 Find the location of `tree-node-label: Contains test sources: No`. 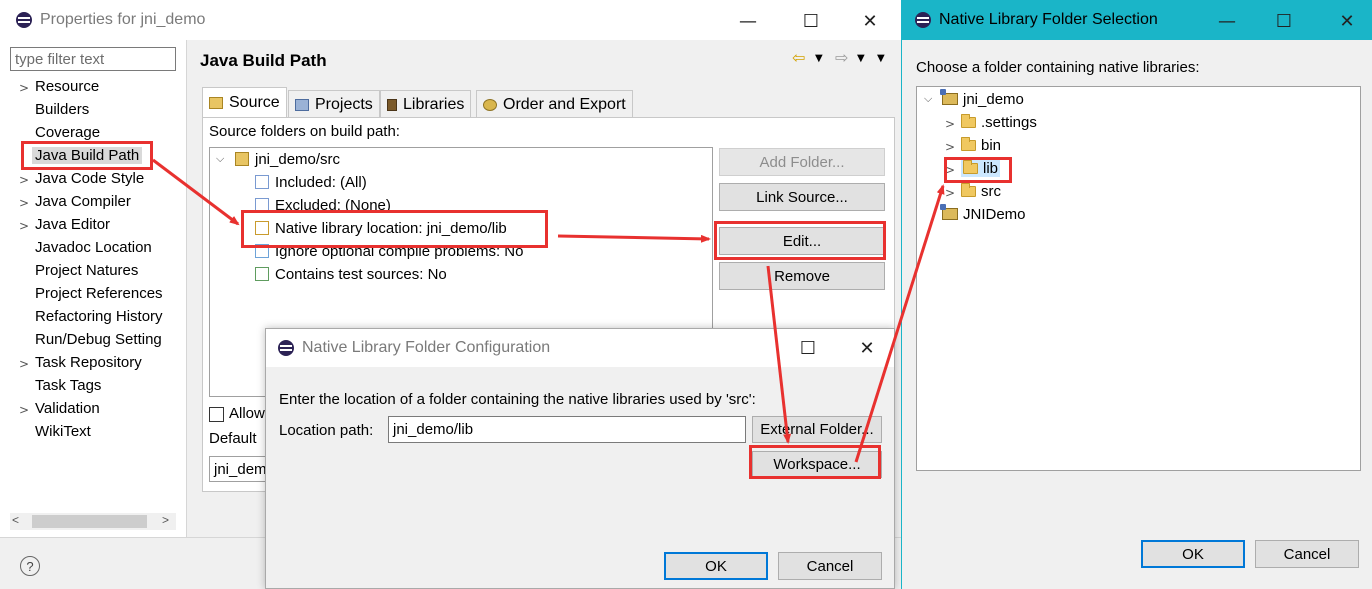

tree-node-label: Contains test sources: No is located at coordinates (361, 274).